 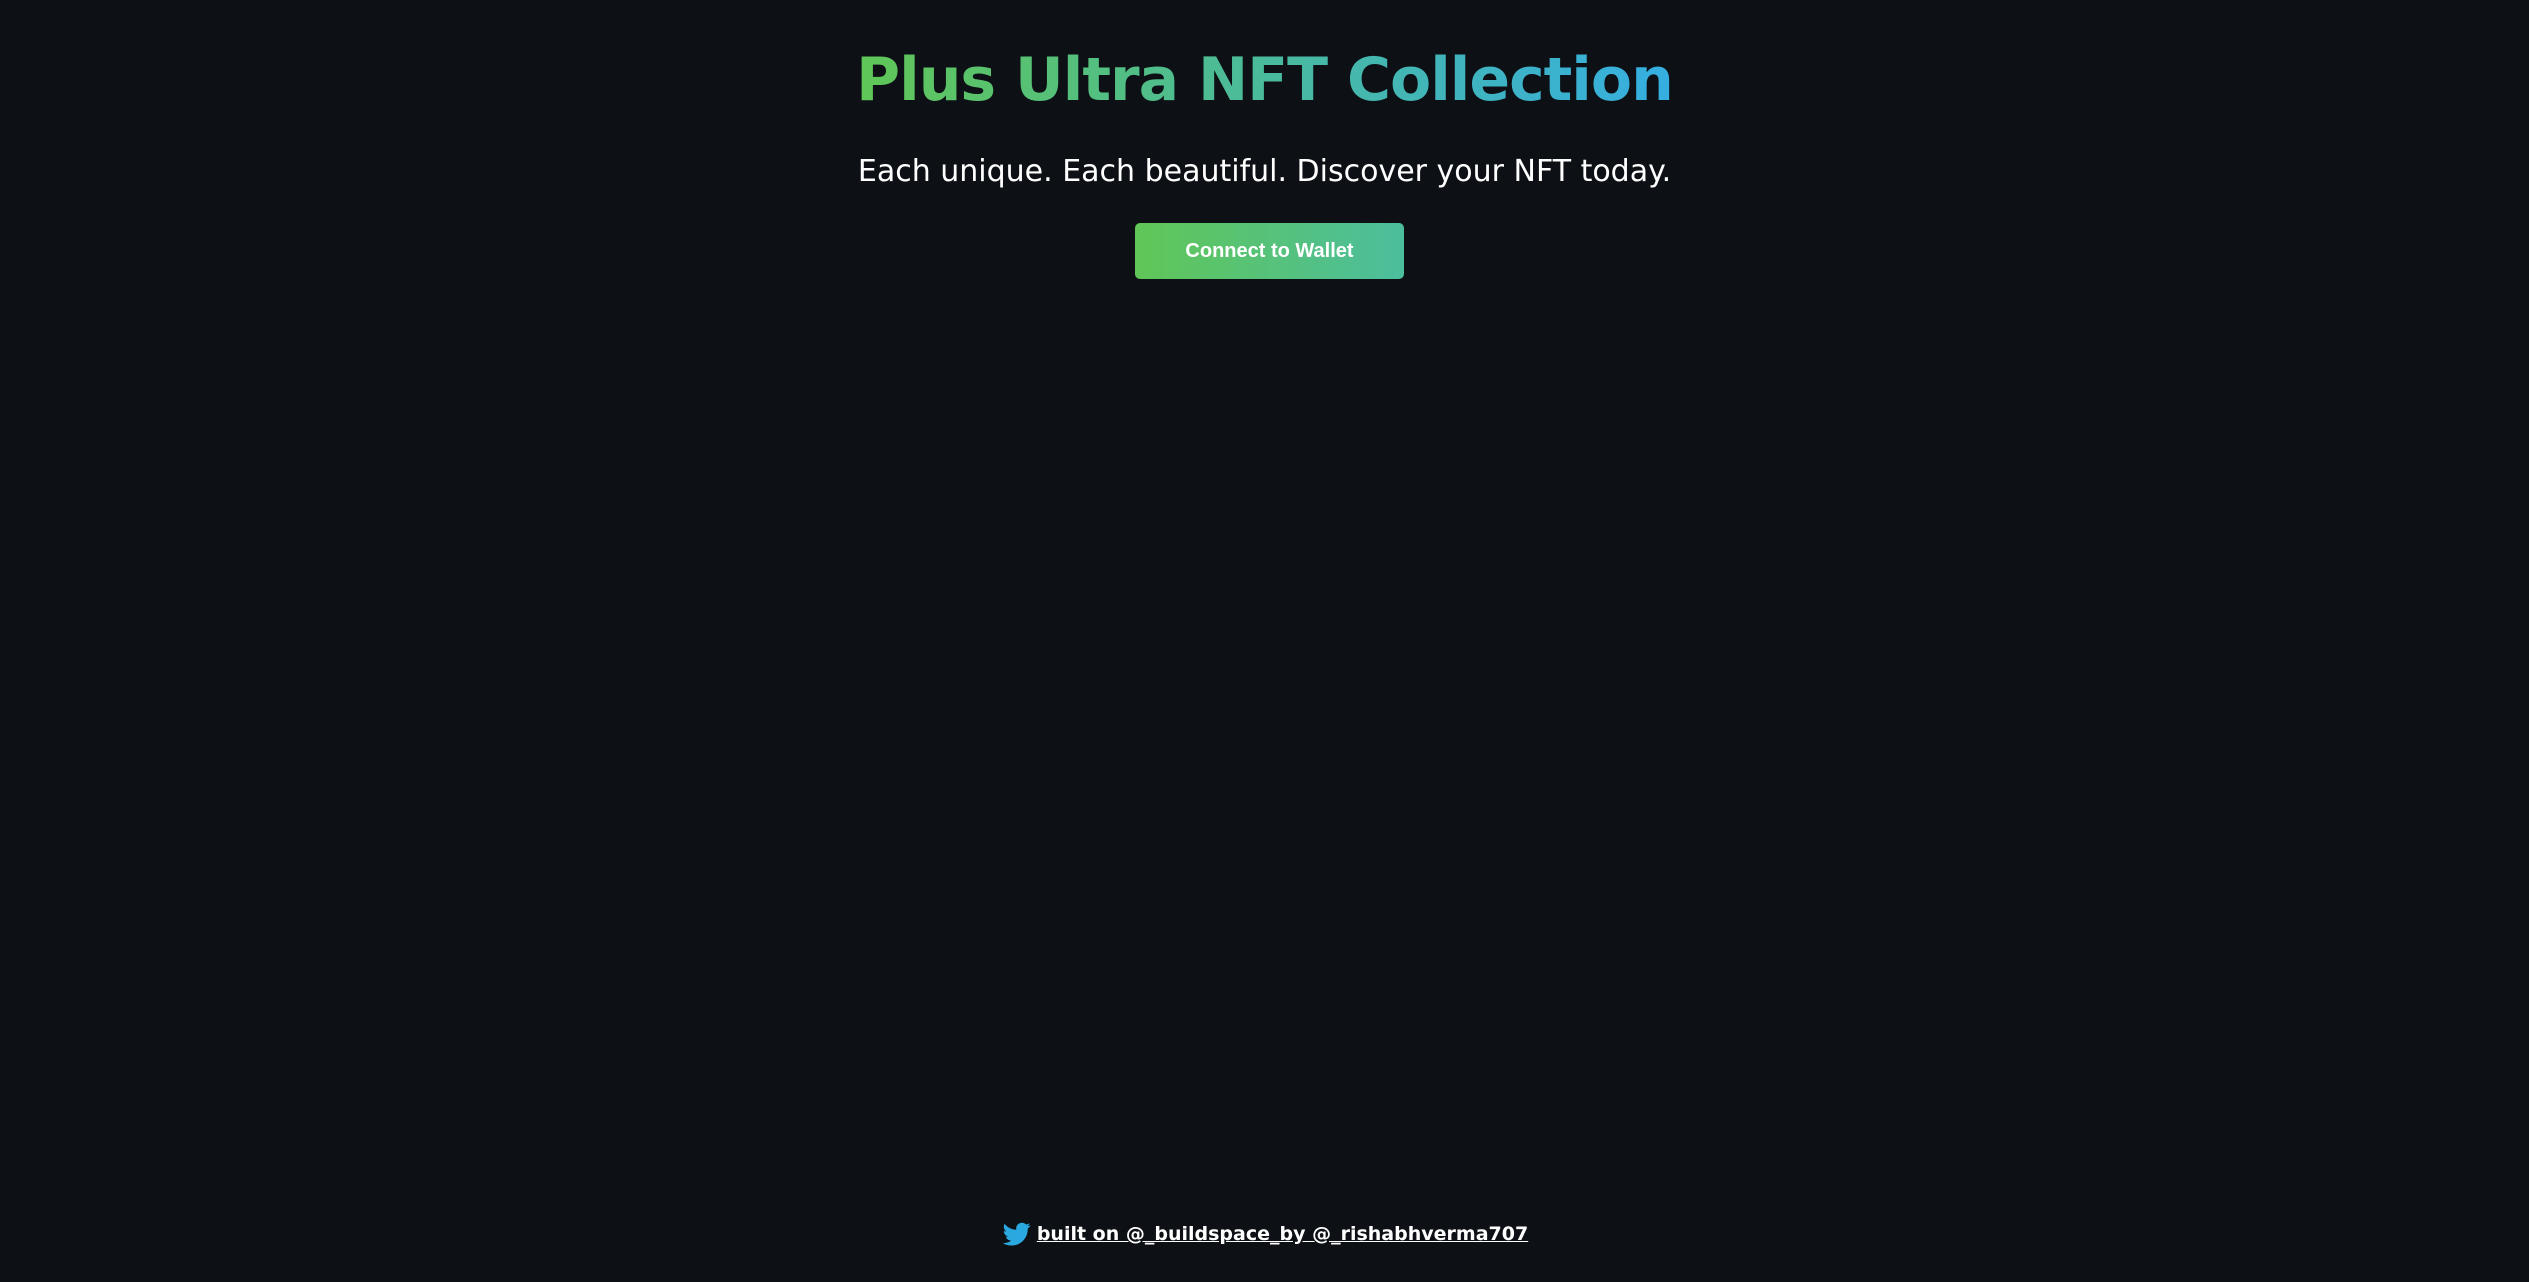 I want to click on page-title: Plus Ultra NFT Collection, so click(x=1265, y=80).